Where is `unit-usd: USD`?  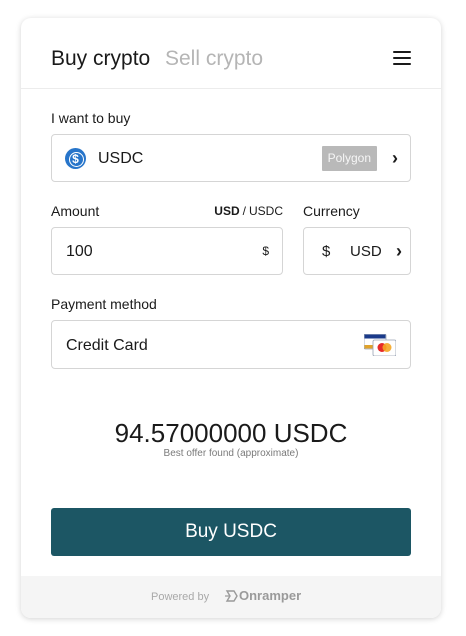 unit-usd: USD is located at coordinates (226, 211).